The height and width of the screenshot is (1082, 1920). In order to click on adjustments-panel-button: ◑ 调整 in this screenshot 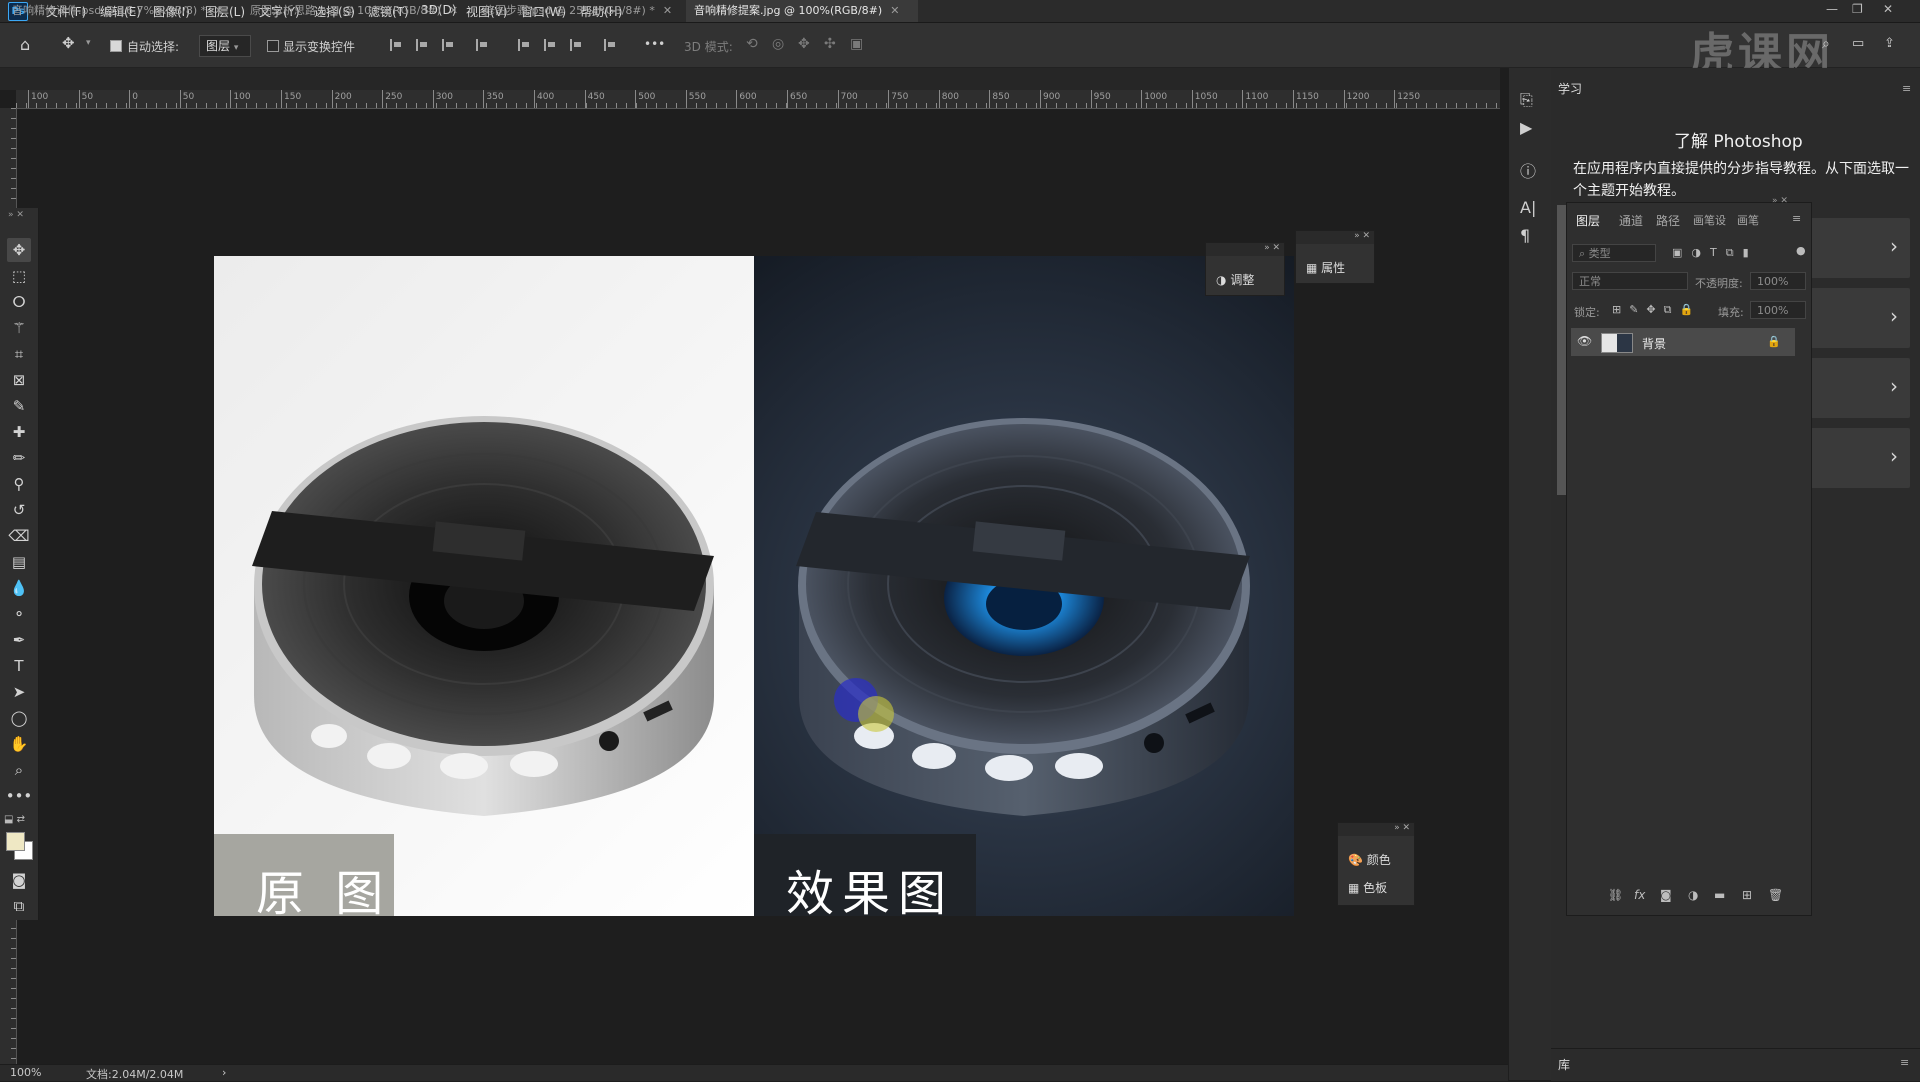, I will do `click(1235, 279)`.